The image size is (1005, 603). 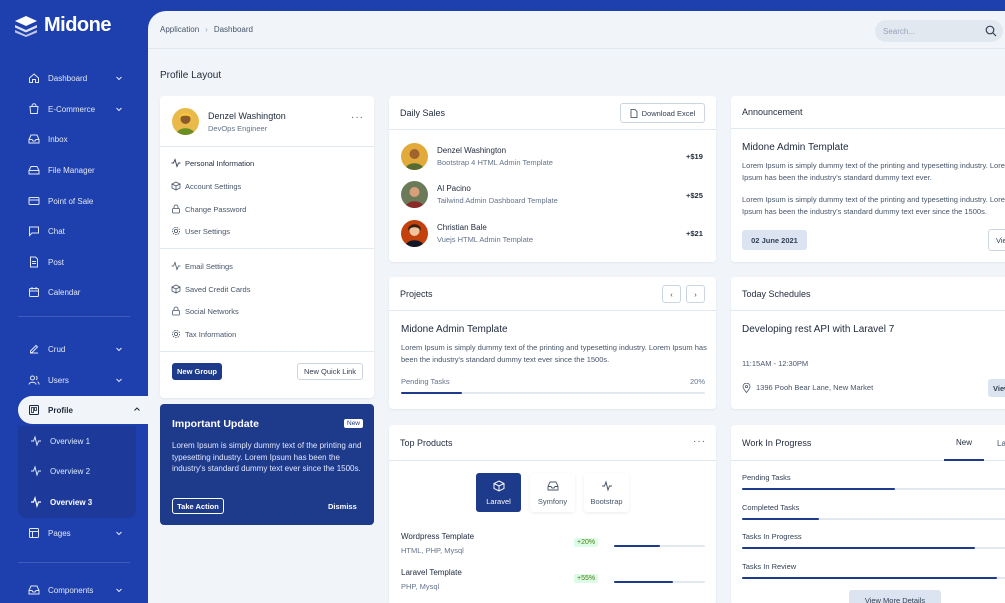 I want to click on sidebar-item-label: Post, so click(x=56, y=262).